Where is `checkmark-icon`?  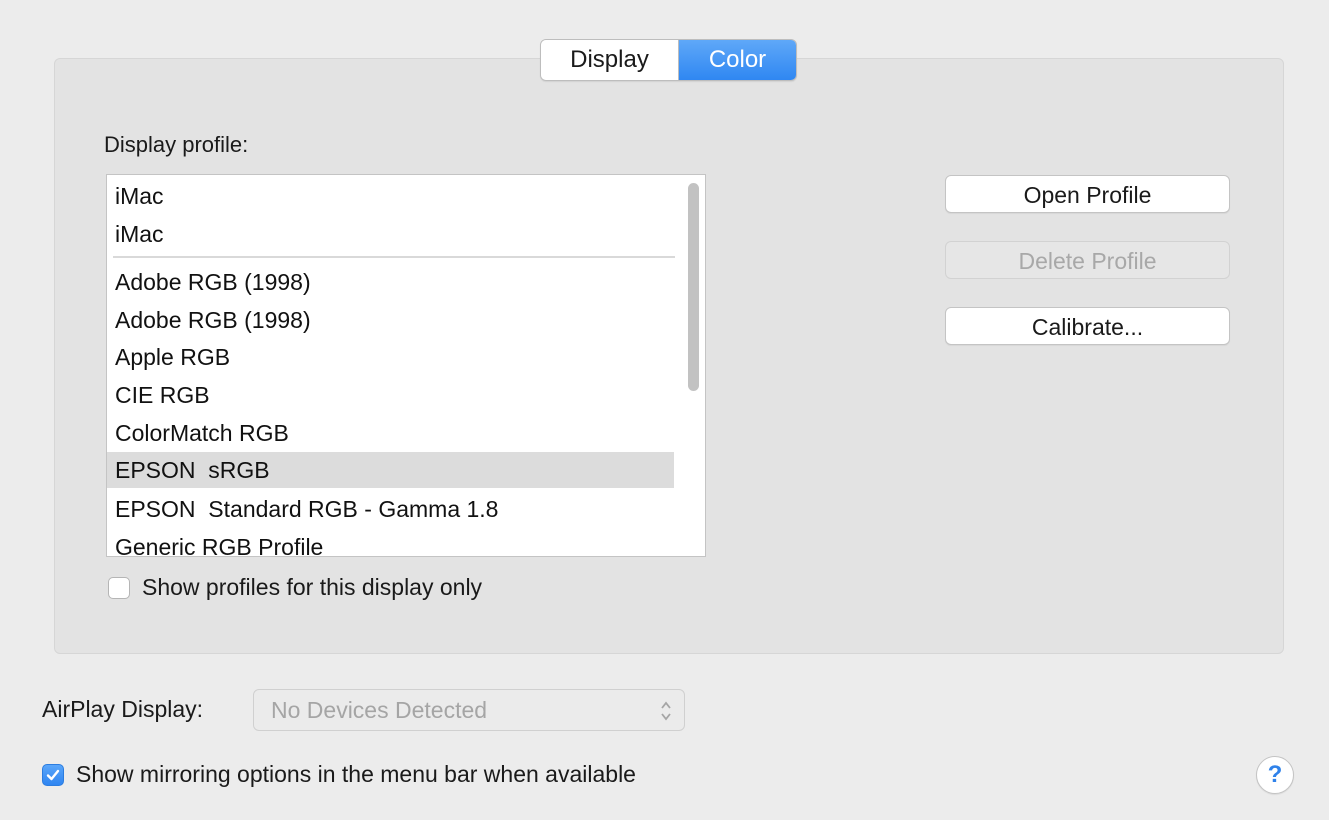
checkmark-icon is located at coordinates (53, 775).